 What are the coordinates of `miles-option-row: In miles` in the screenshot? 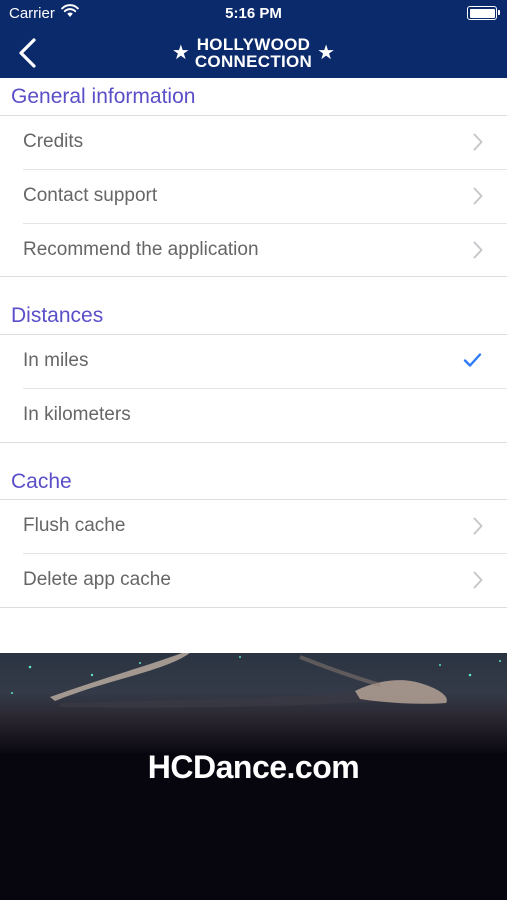 It's located at (253, 361).